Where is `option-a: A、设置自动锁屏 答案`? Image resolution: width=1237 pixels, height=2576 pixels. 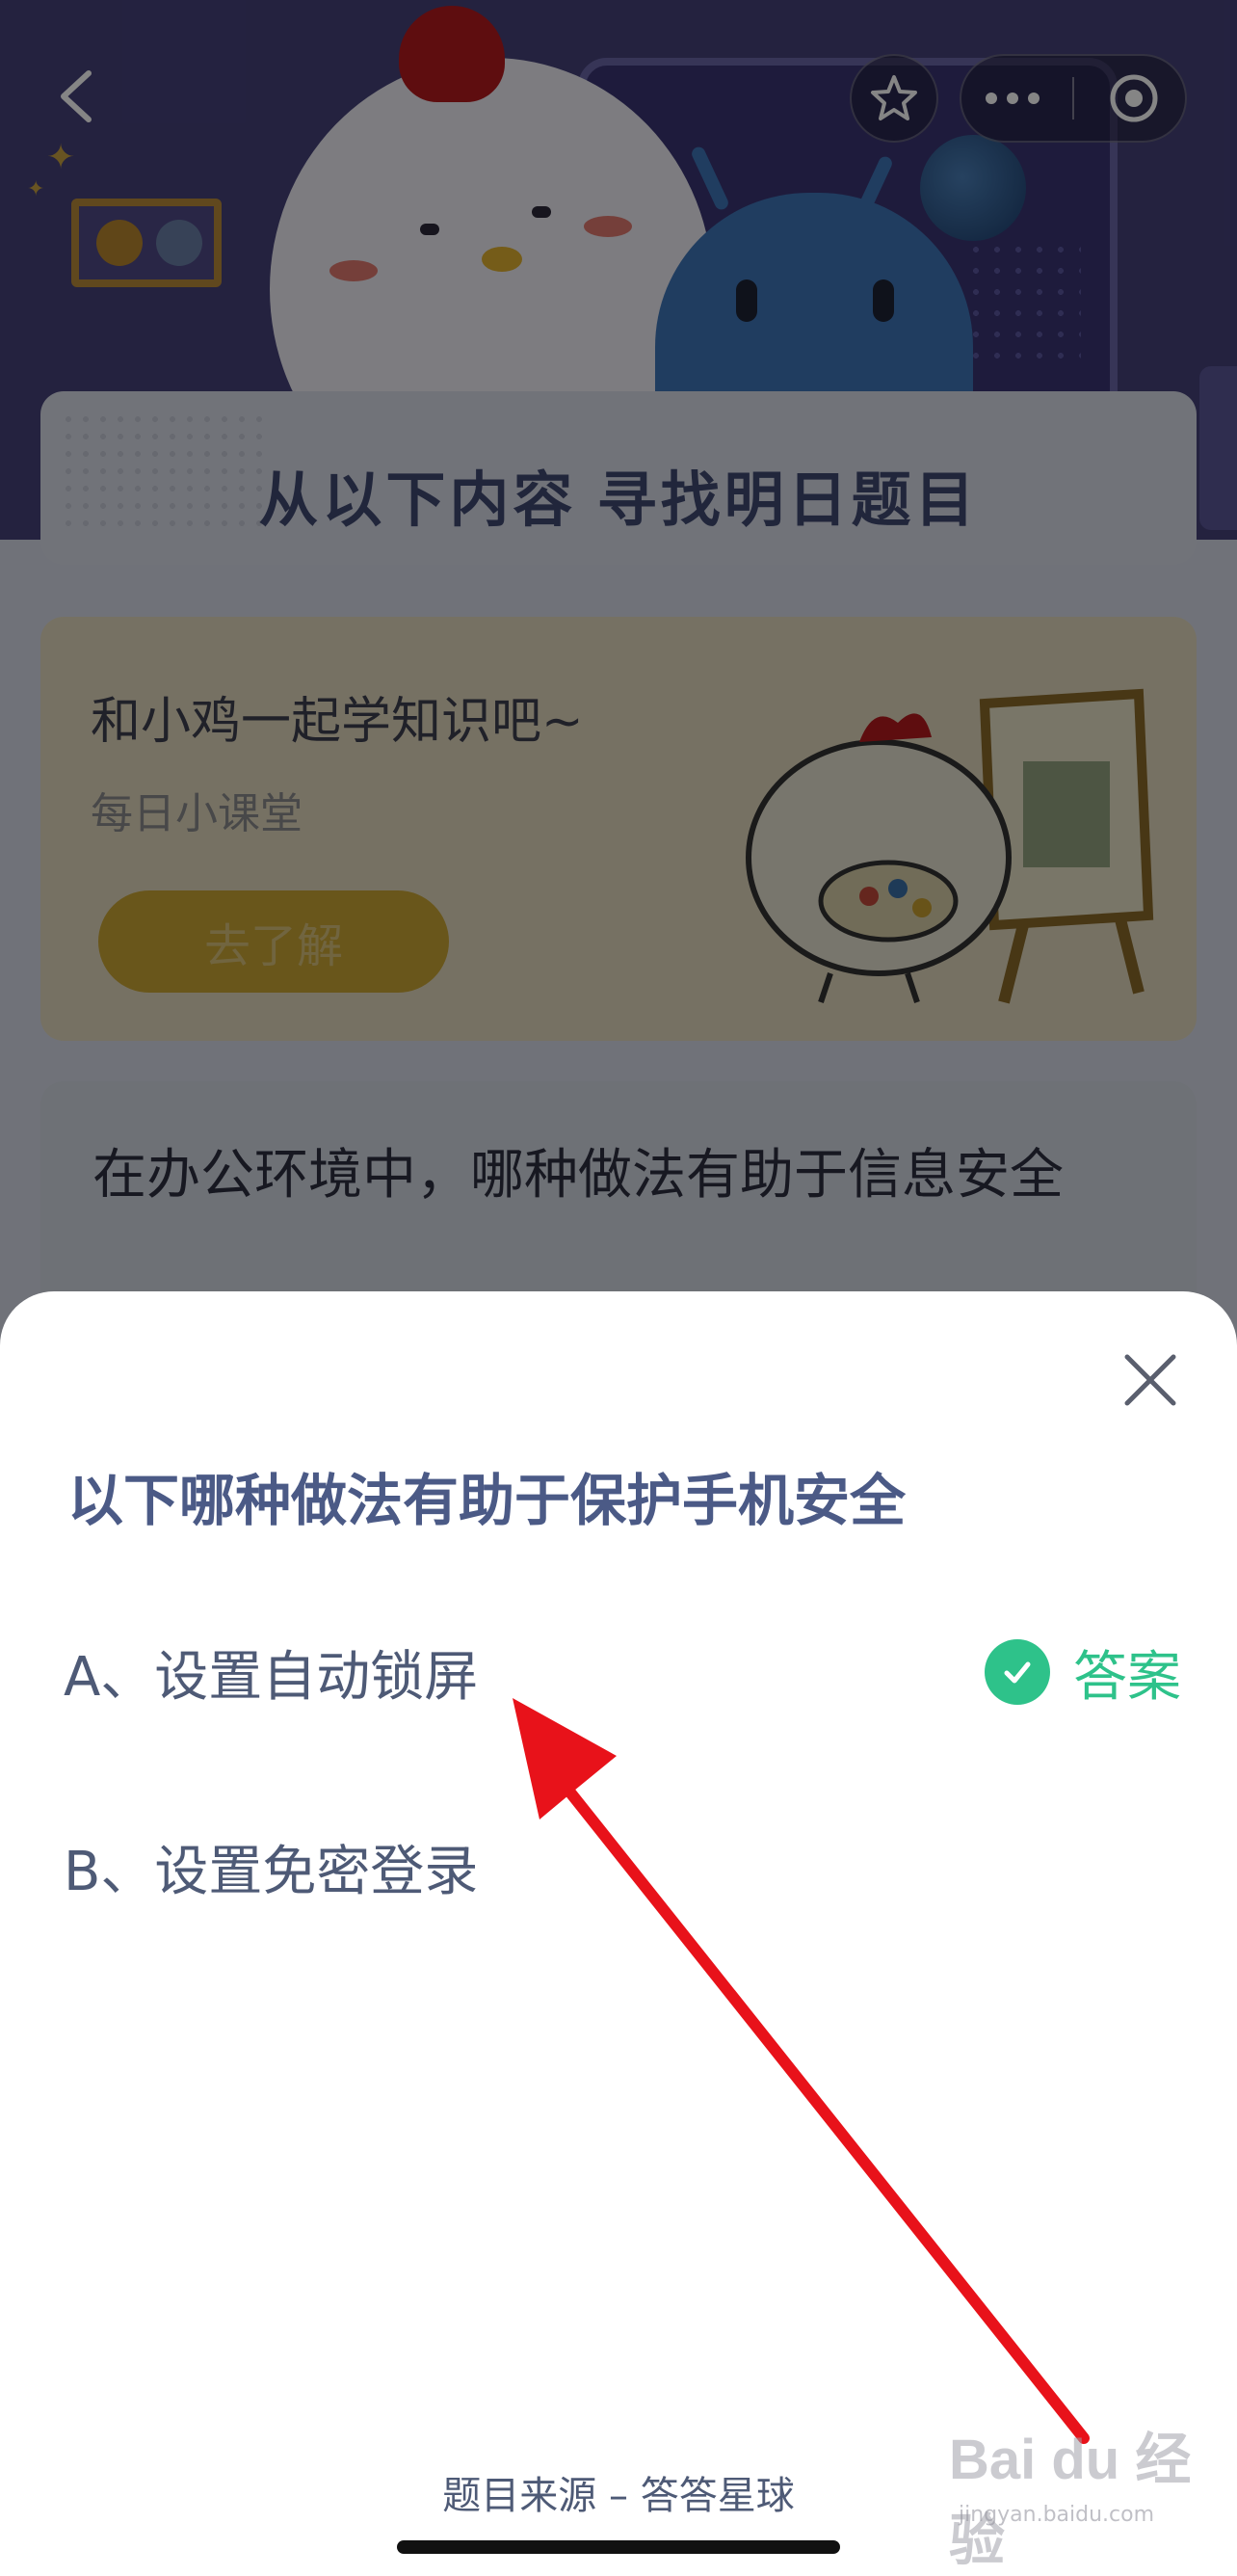 option-a: A、设置自动锁屏 答案 is located at coordinates (622, 1672).